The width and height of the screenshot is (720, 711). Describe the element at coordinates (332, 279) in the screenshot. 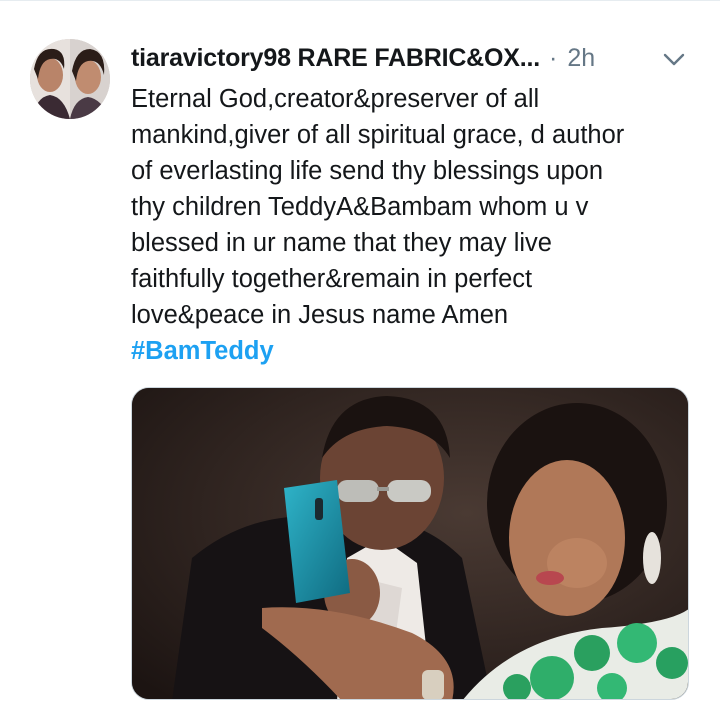

I see `tweet-text-line: faithfully together&remain in perfect` at that location.